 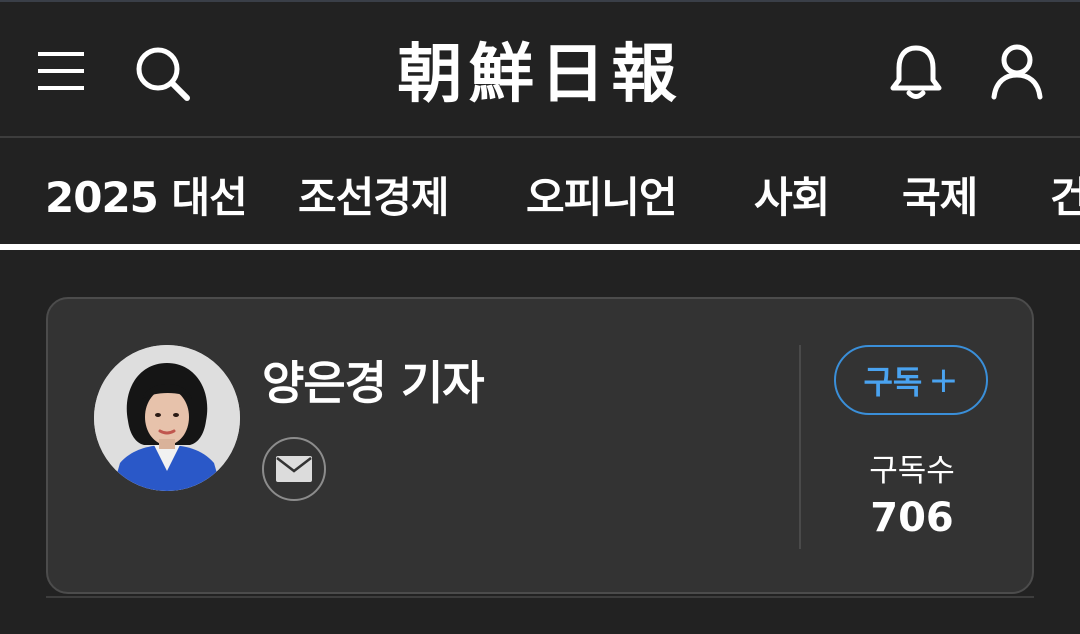 I want to click on section-divider, so click(x=540, y=597).